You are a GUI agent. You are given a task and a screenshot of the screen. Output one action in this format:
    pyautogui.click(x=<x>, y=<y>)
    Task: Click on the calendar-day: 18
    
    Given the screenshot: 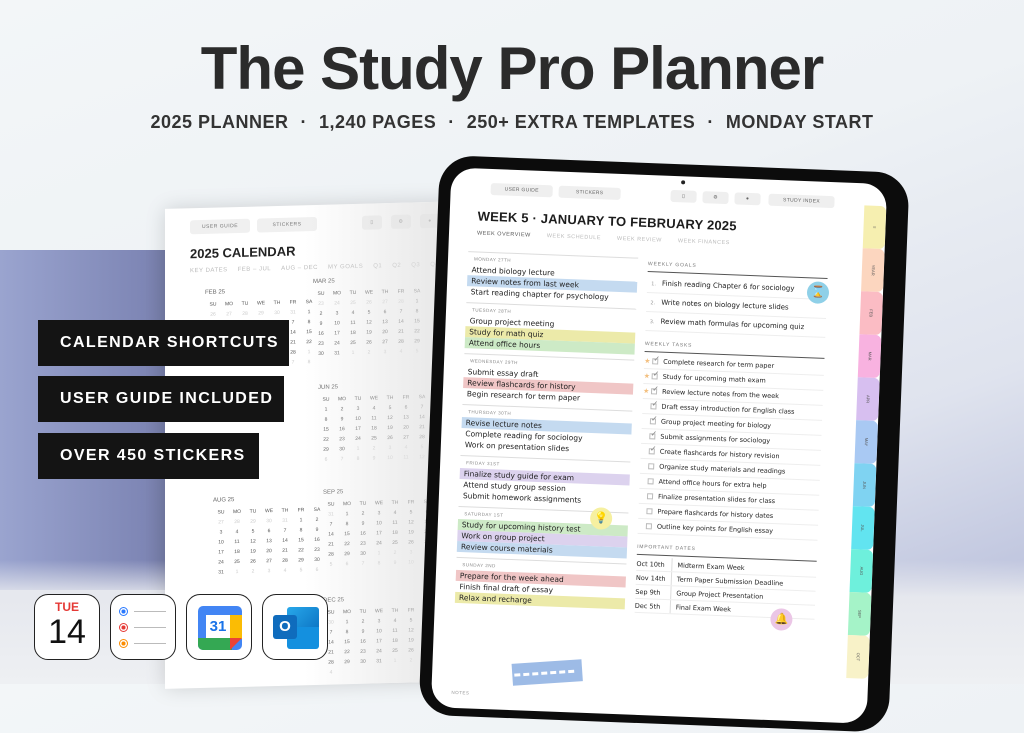 What is the action you would take?
    pyautogui.click(x=237, y=552)
    